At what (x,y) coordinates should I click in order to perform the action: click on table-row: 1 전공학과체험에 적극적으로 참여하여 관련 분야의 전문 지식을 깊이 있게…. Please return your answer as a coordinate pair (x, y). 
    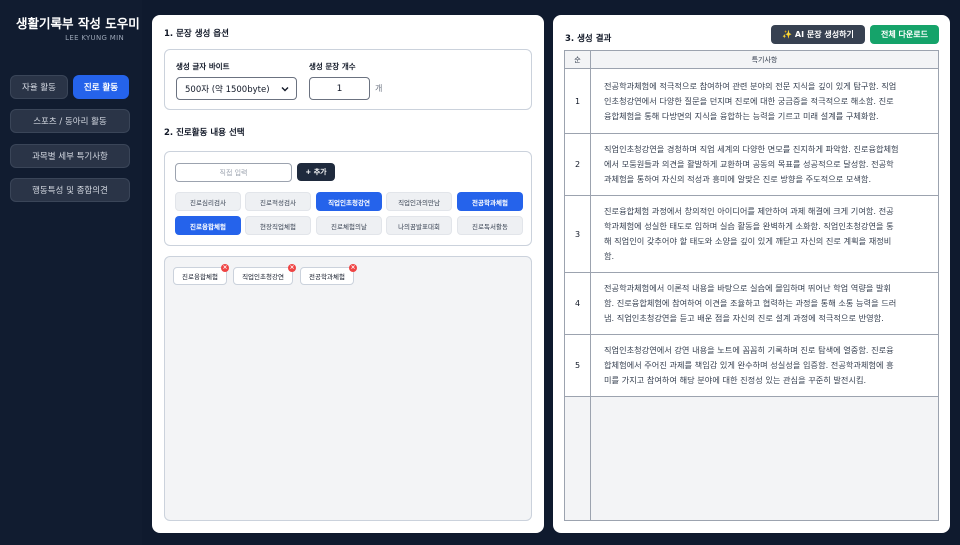
    Looking at the image, I should click on (751, 101).